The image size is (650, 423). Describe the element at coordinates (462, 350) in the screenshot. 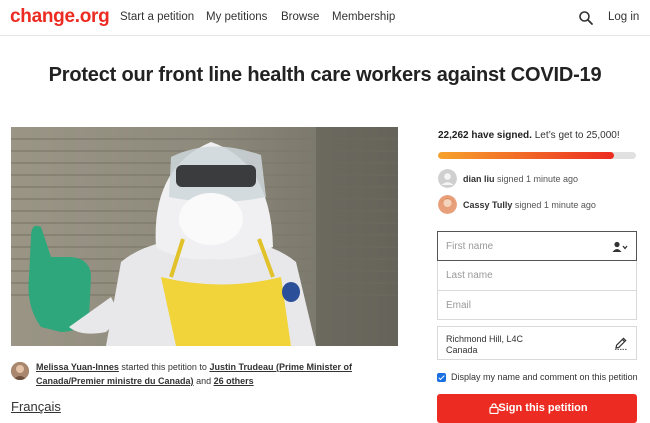

I see `location-country: Canada` at that location.